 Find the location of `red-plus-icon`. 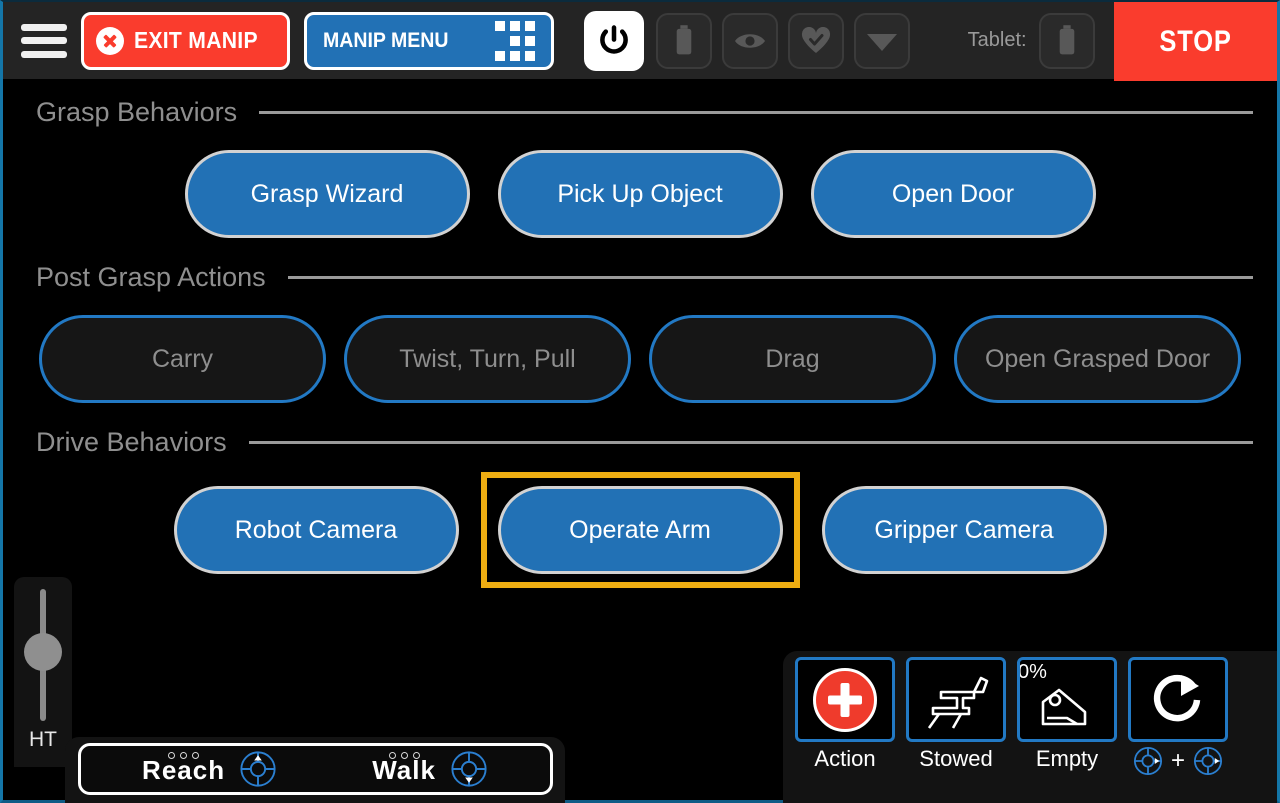

red-plus-icon is located at coordinates (845, 699).